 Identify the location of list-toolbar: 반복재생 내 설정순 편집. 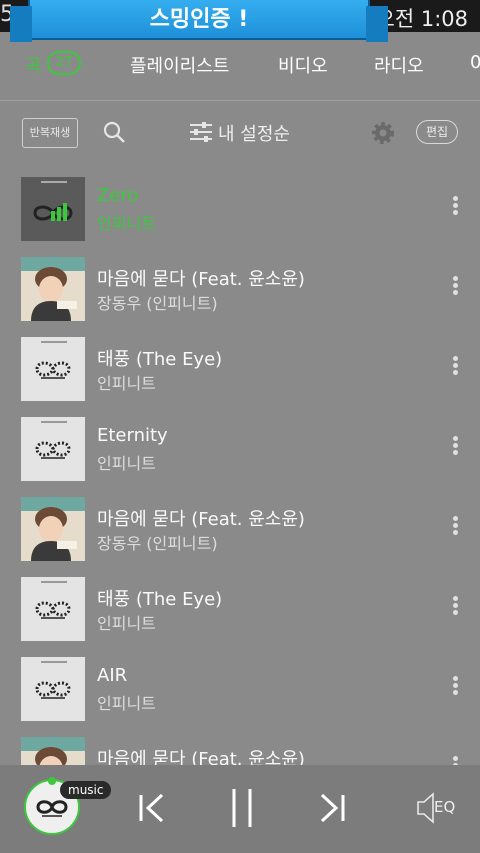
(240, 133).